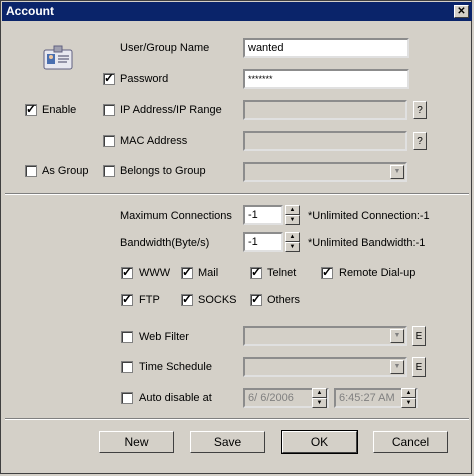  What do you see at coordinates (176, 216) in the screenshot?
I see `max-connections-label: Maximum Connections` at bounding box center [176, 216].